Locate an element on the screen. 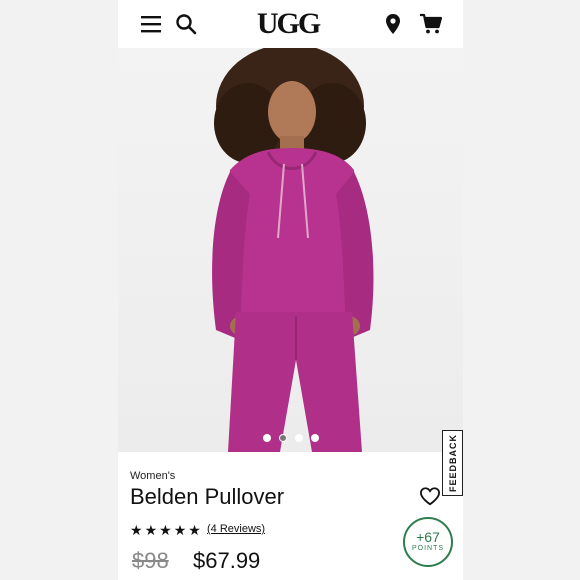 This screenshot has width=580, height=580. rewards-points-badge: +67 POINTS is located at coordinates (428, 542).